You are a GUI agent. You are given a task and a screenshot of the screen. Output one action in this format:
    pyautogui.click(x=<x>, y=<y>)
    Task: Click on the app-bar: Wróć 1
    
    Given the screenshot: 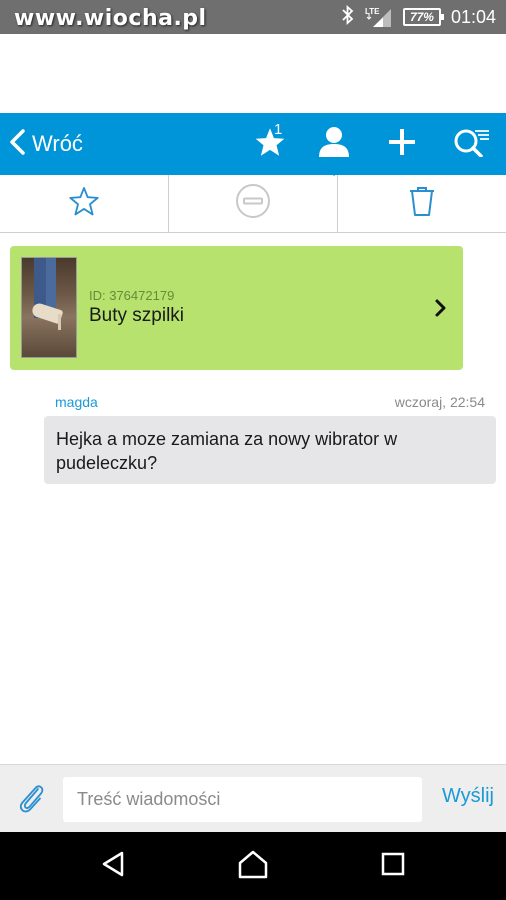 What is the action you would take?
    pyautogui.click(x=253, y=144)
    